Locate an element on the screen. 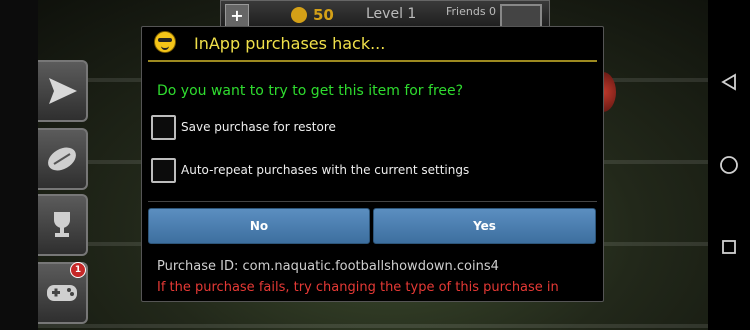 The height and width of the screenshot is (330, 750). friends-label: Friends 0 is located at coordinates (471, 11).